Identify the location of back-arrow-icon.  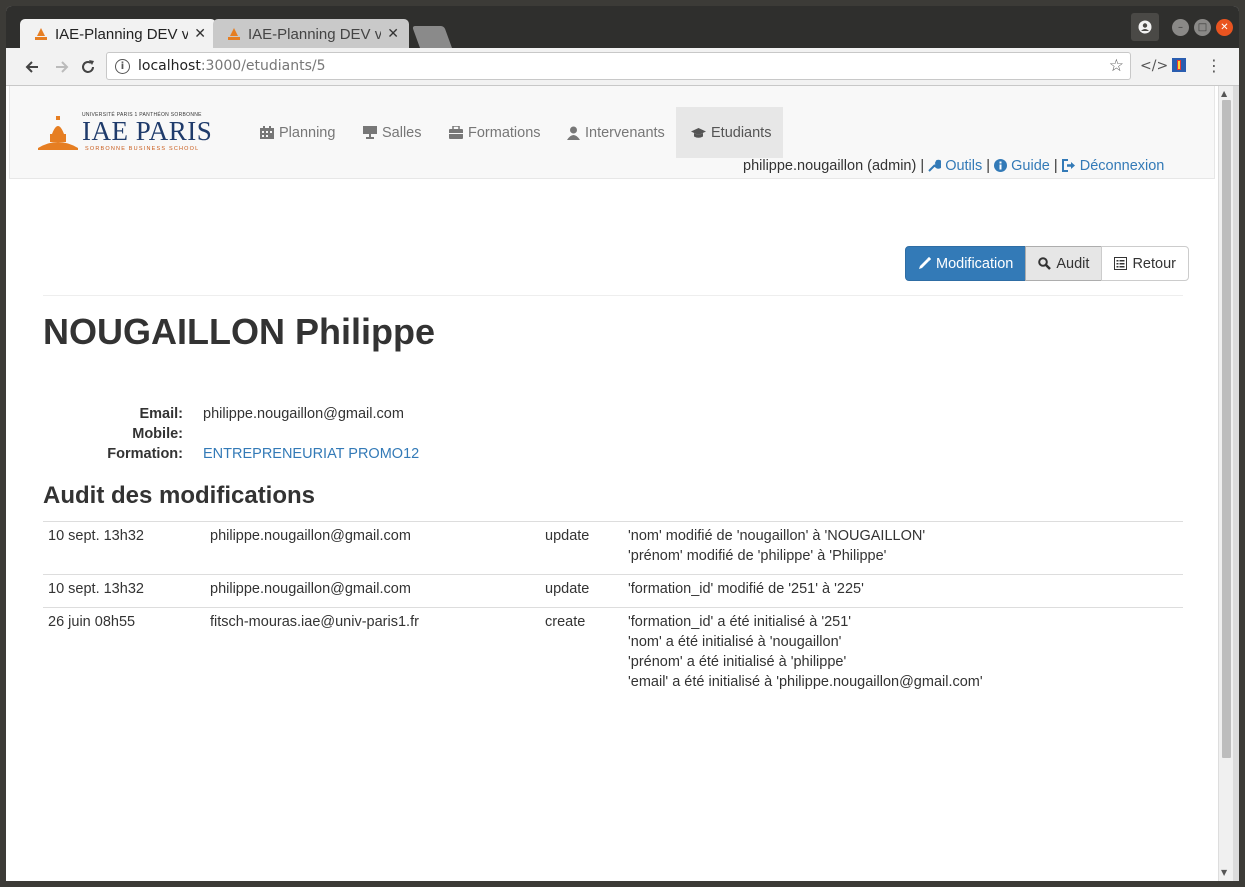
(31, 67).